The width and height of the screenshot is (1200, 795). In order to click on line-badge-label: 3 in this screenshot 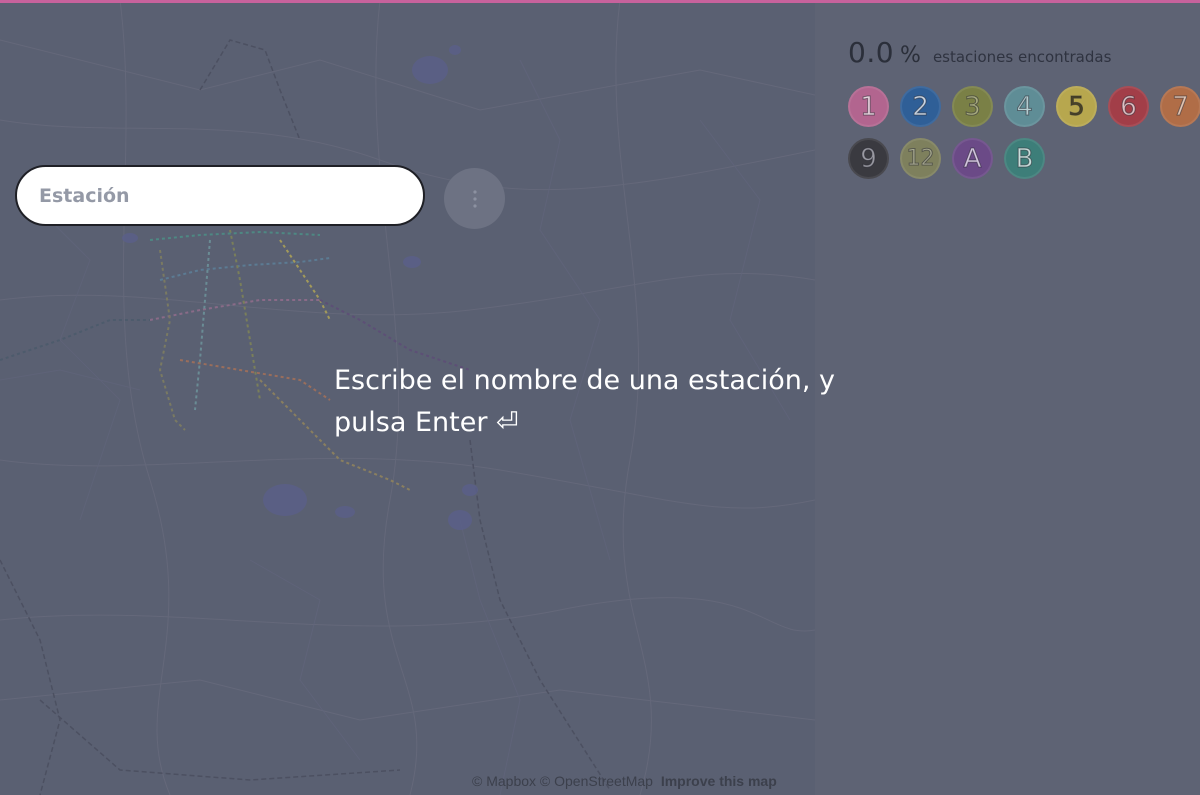, I will do `click(973, 106)`.